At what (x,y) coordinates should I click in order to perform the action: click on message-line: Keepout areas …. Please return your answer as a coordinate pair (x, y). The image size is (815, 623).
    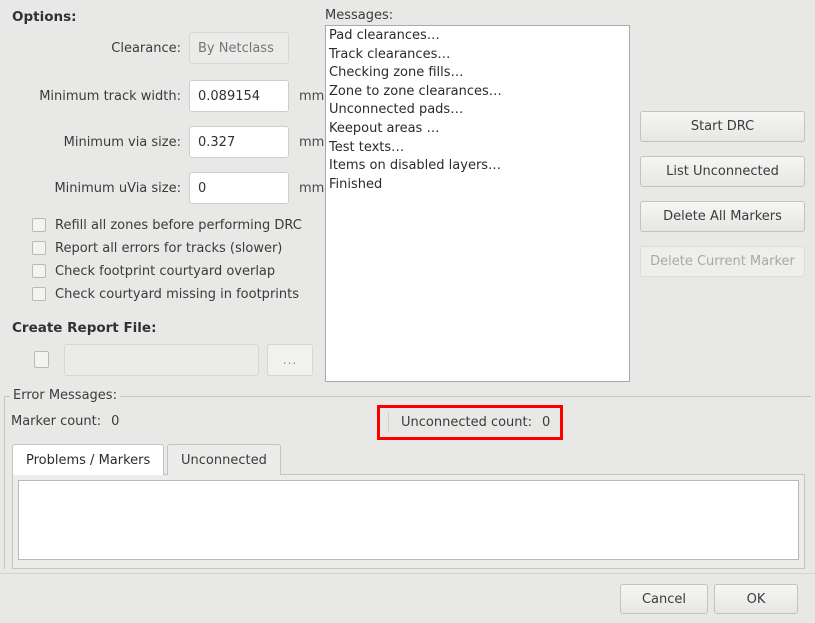
    Looking at the image, I should click on (384, 128).